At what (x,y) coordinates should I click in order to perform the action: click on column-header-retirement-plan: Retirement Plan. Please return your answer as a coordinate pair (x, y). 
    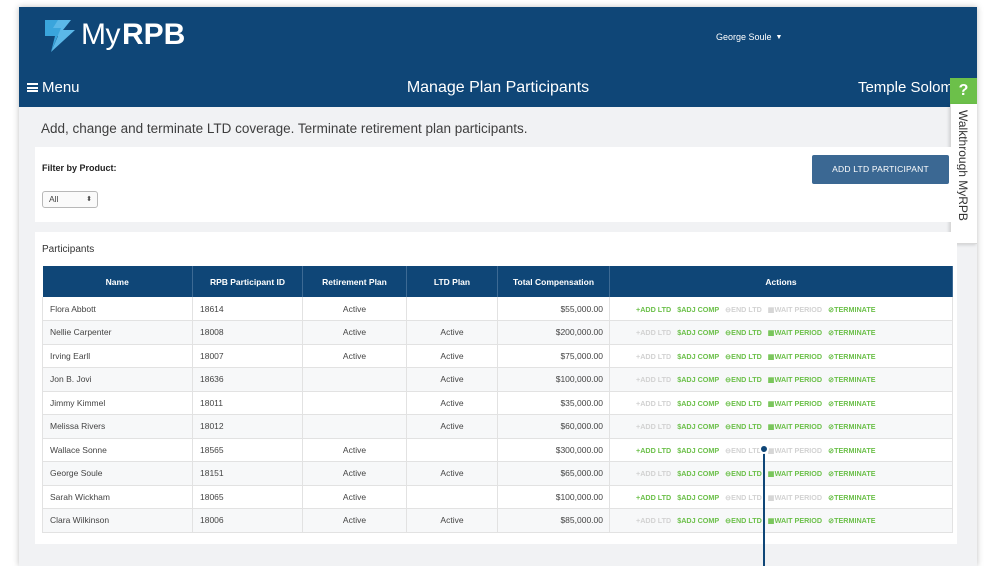
    Looking at the image, I should click on (354, 281).